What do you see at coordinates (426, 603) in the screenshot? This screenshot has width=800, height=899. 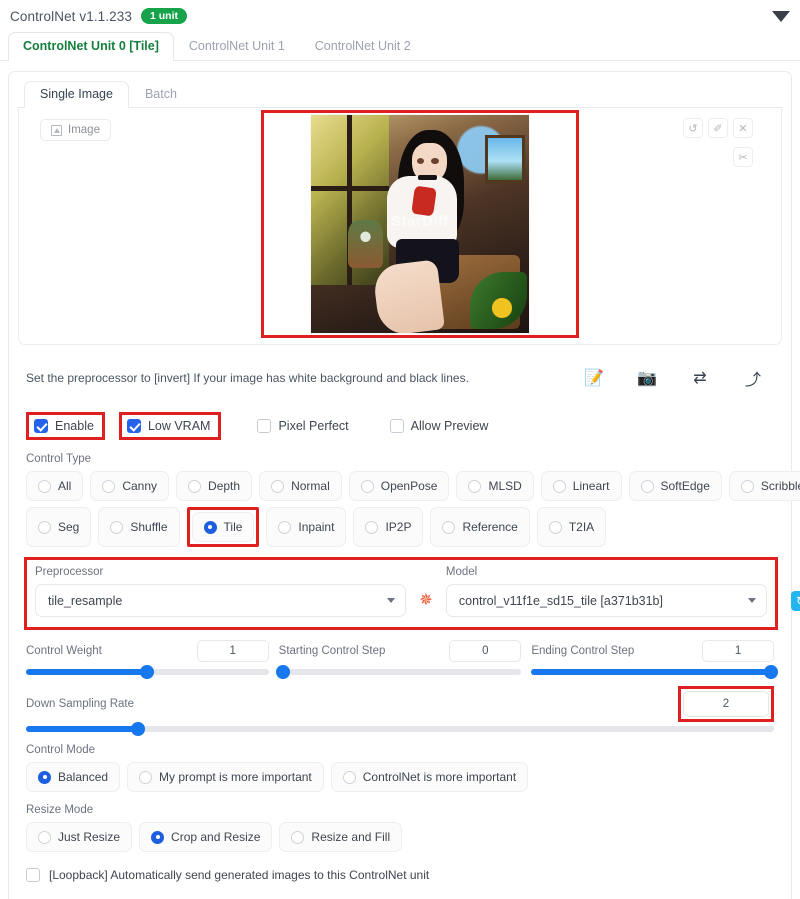 I see `spark-icon: ✵` at bounding box center [426, 603].